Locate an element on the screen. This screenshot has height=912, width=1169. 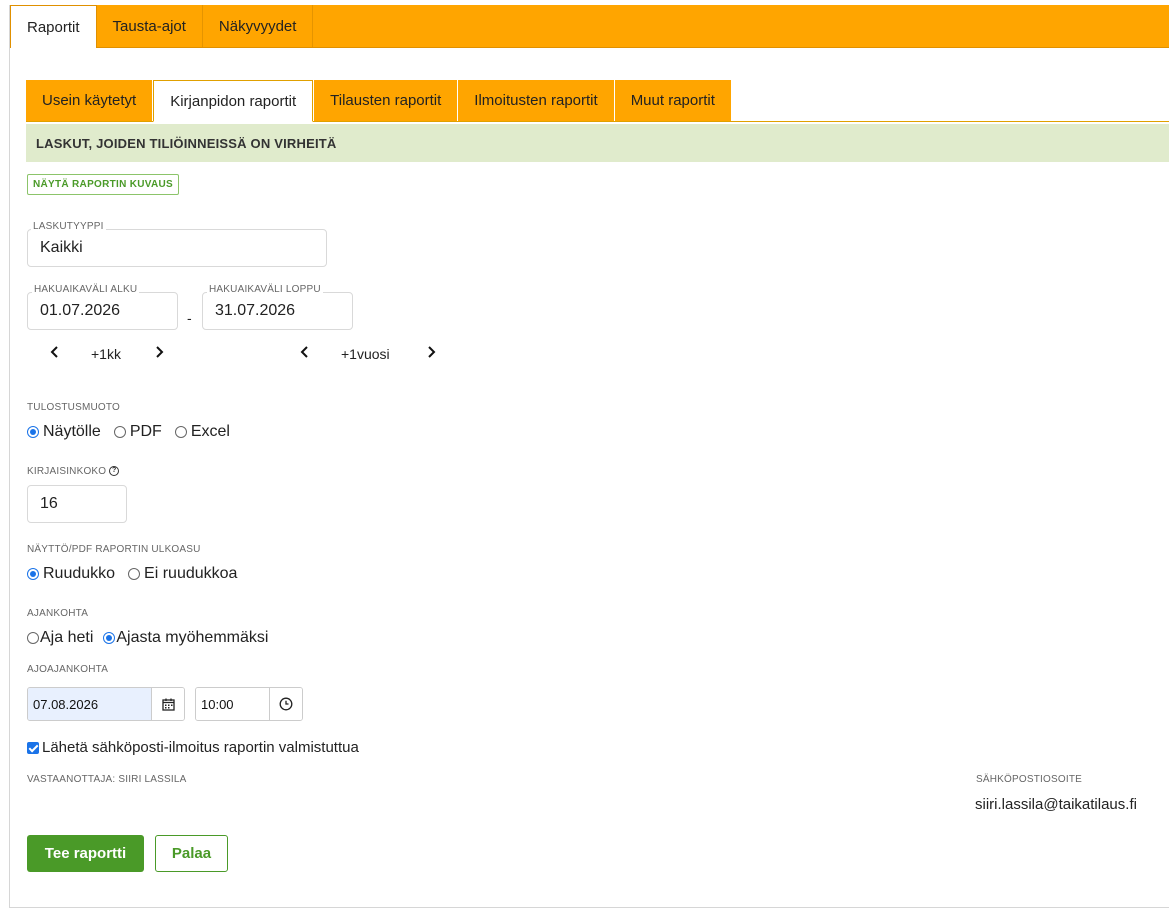
timing-label: AJANKOHTA is located at coordinates (58, 613).